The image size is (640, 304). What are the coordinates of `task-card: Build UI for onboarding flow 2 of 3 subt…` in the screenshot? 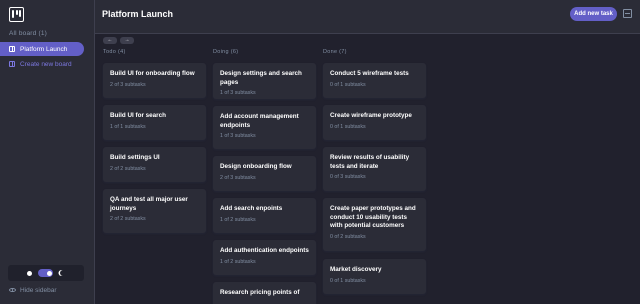 It's located at (154, 80).